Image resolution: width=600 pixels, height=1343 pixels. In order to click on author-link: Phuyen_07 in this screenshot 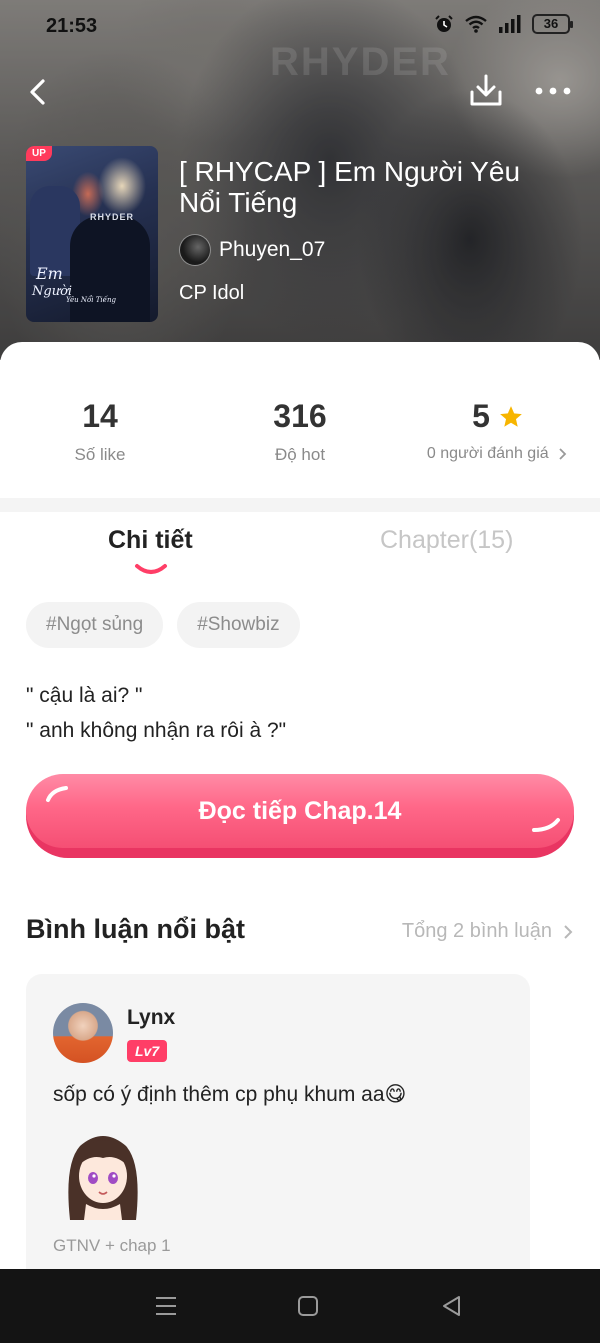, I will do `click(252, 250)`.